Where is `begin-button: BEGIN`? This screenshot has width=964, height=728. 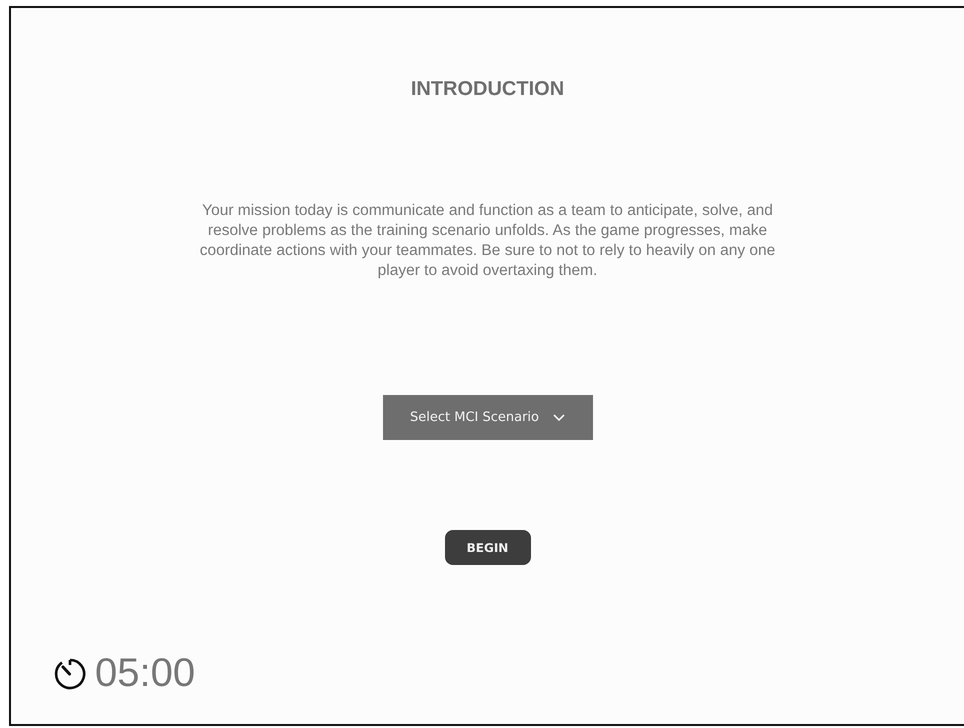
begin-button: BEGIN is located at coordinates (487, 547).